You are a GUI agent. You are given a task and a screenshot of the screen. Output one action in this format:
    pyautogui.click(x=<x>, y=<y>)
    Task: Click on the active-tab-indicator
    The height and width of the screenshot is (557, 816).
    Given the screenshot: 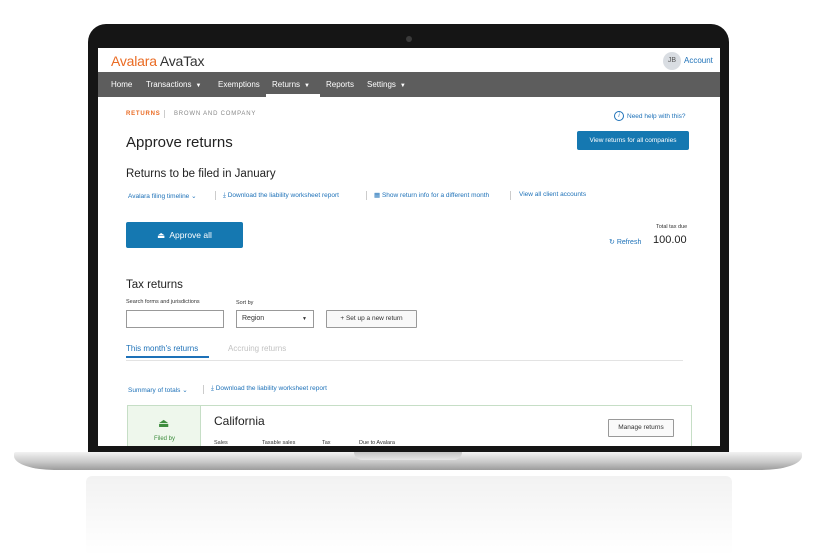 What is the action you would take?
    pyautogui.click(x=167, y=357)
    